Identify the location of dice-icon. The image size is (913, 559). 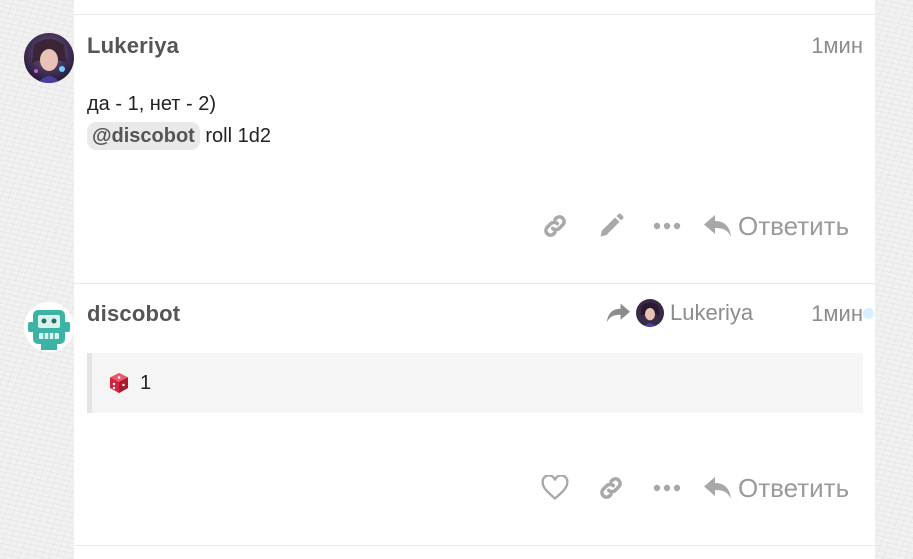
(119, 383).